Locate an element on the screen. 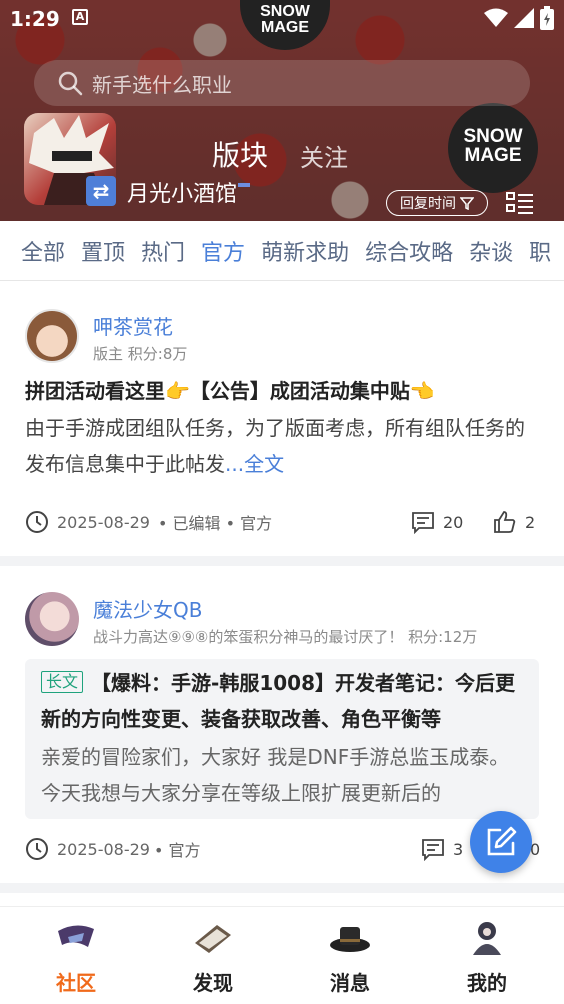 This screenshot has height=1004, width=564. nav-label: 我的 is located at coordinates (487, 983).